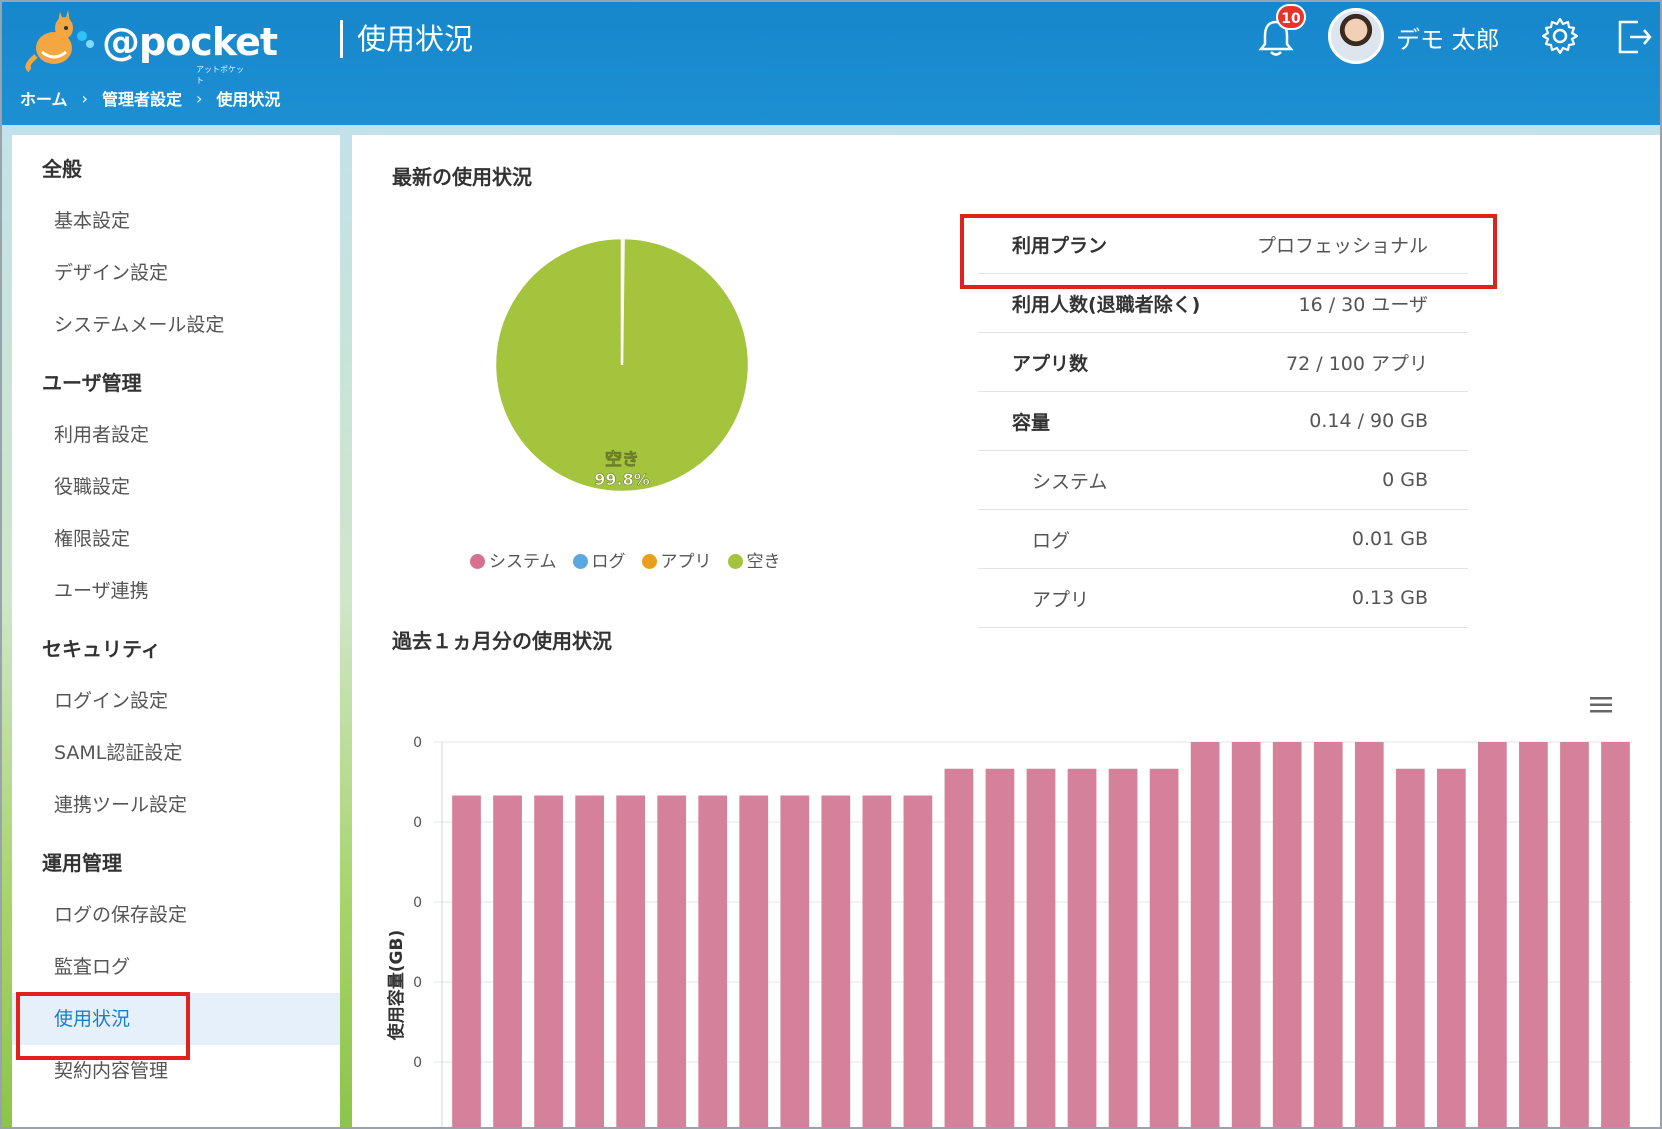  What do you see at coordinates (462, 177) in the screenshot?
I see `latest-usage-title: 最新の使用状況` at bounding box center [462, 177].